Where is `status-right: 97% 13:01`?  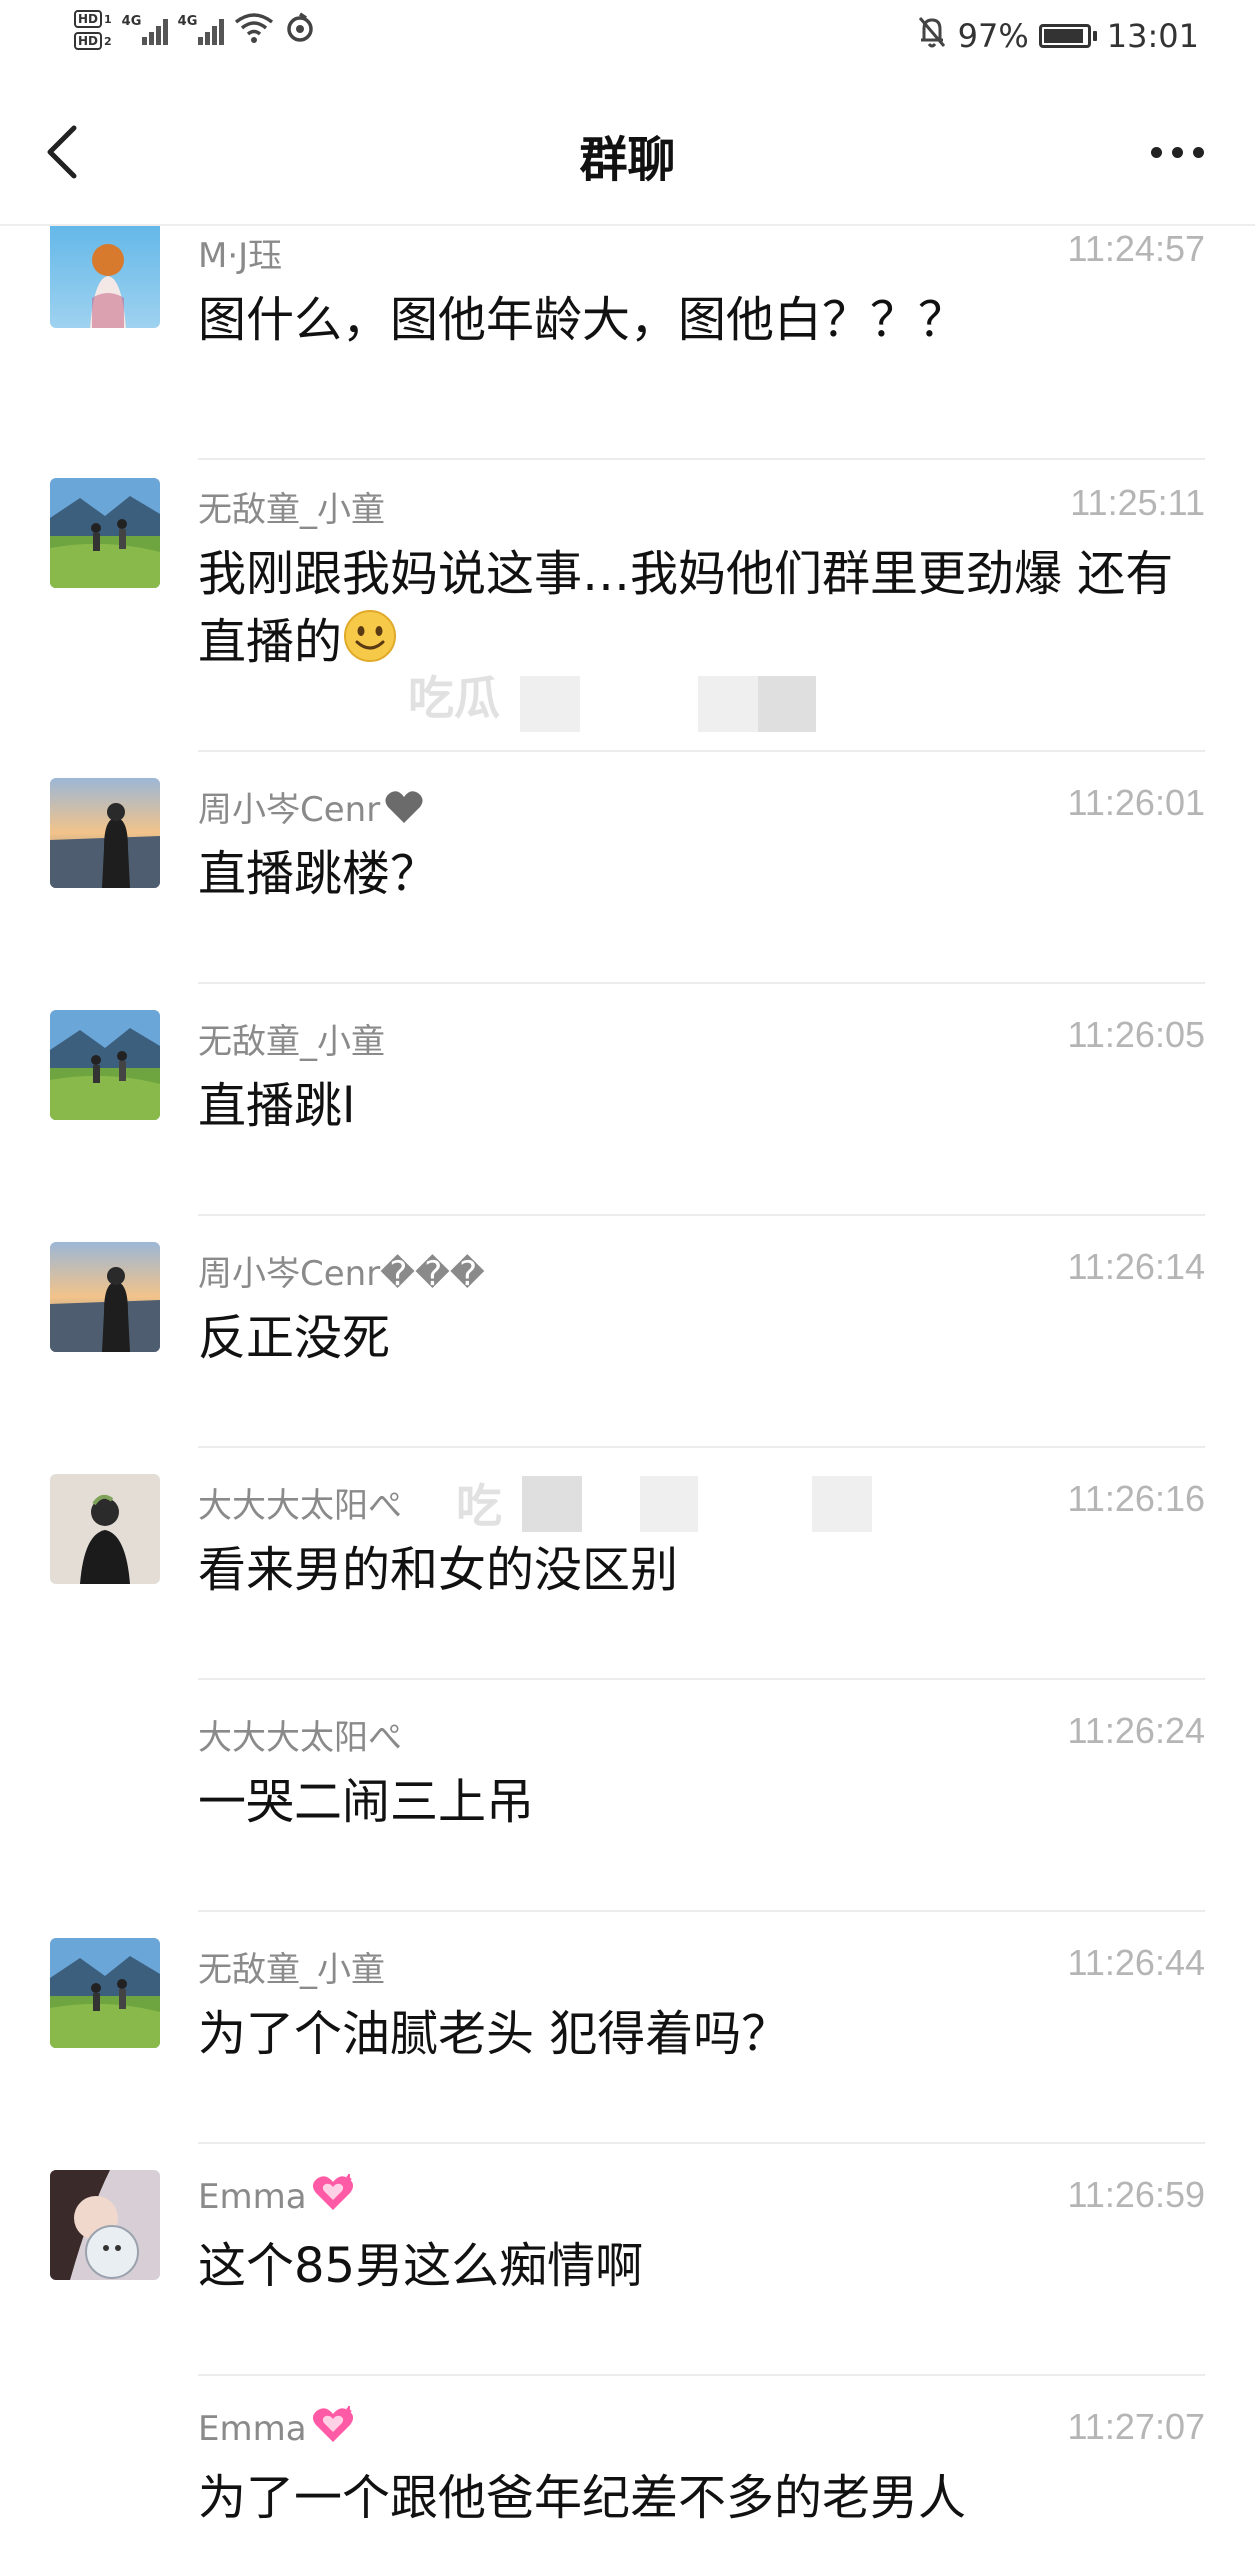
status-right: 97% 13:01 is located at coordinates (1057, 36).